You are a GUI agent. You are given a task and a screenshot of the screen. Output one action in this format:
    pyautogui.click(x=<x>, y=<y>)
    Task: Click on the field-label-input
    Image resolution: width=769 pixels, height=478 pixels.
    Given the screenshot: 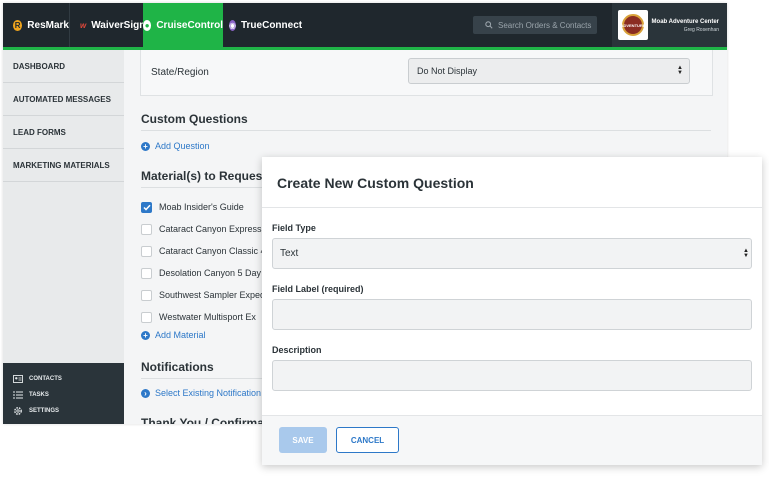 What is the action you would take?
    pyautogui.click(x=512, y=314)
    